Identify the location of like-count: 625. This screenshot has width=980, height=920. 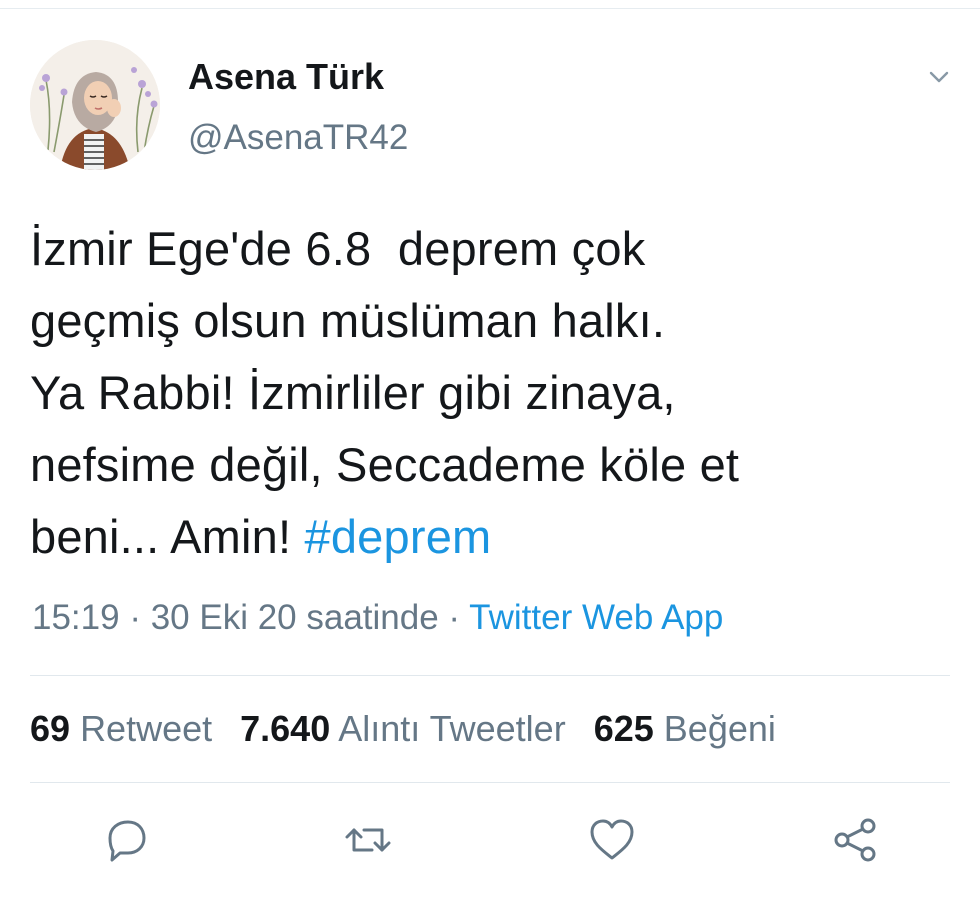
(623, 728).